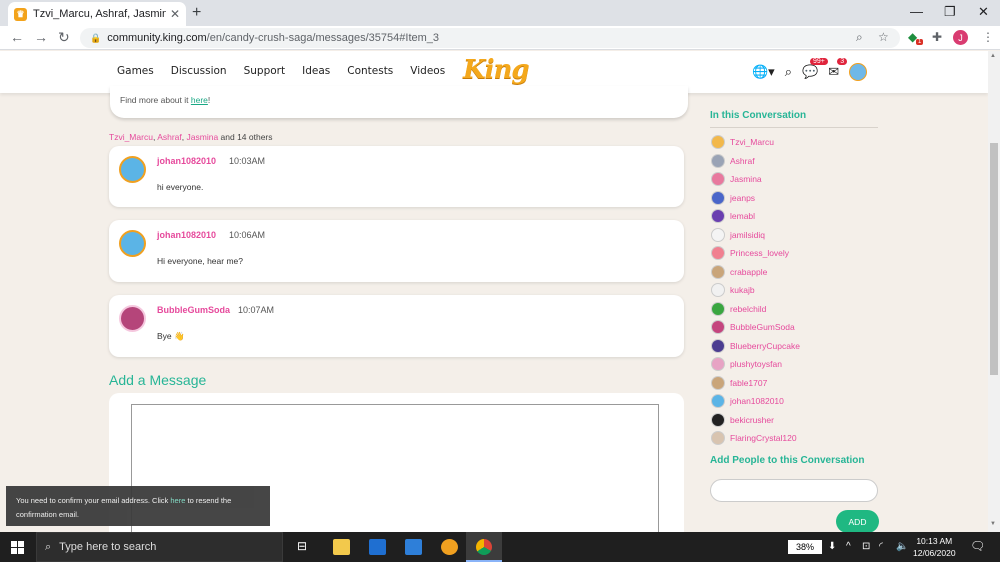 The height and width of the screenshot is (562, 1000). What do you see at coordinates (960, 37) in the screenshot?
I see `profile-avatar: J` at bounding box center [960, 37].